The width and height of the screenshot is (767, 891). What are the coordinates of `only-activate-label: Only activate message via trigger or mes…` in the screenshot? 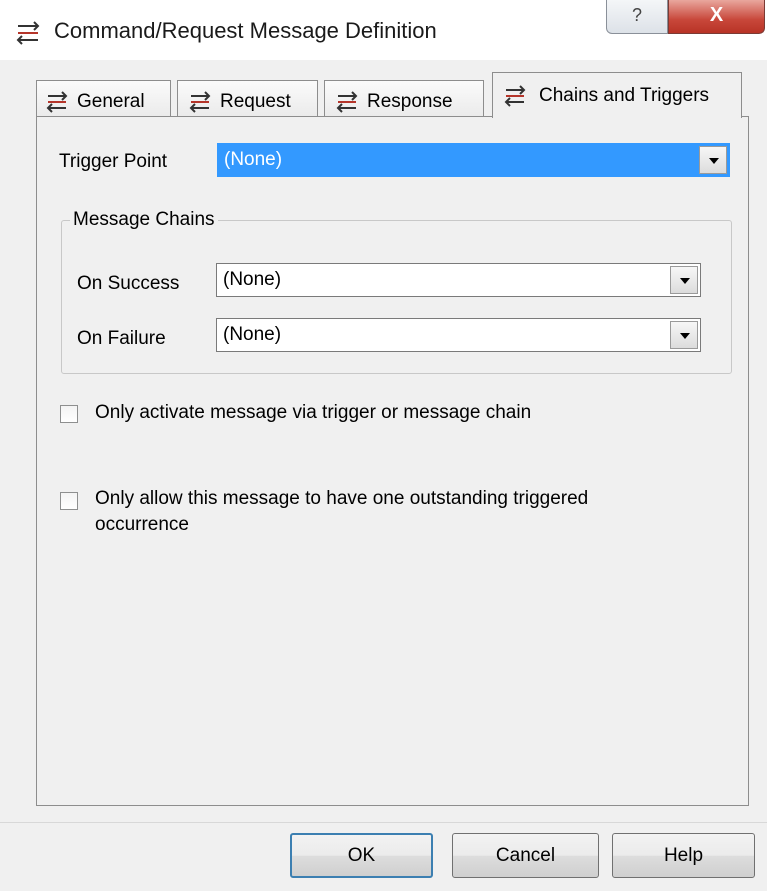 It's located at (313, 412).